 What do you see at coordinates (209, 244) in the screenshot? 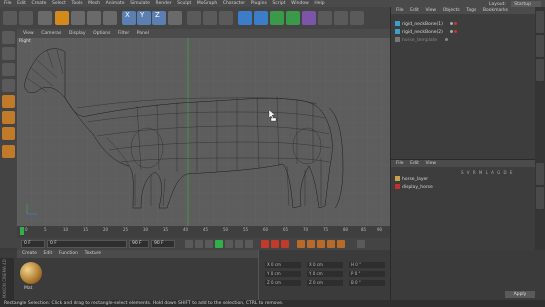
I see `previous-frame-icon` at bounding box center [209, 244].